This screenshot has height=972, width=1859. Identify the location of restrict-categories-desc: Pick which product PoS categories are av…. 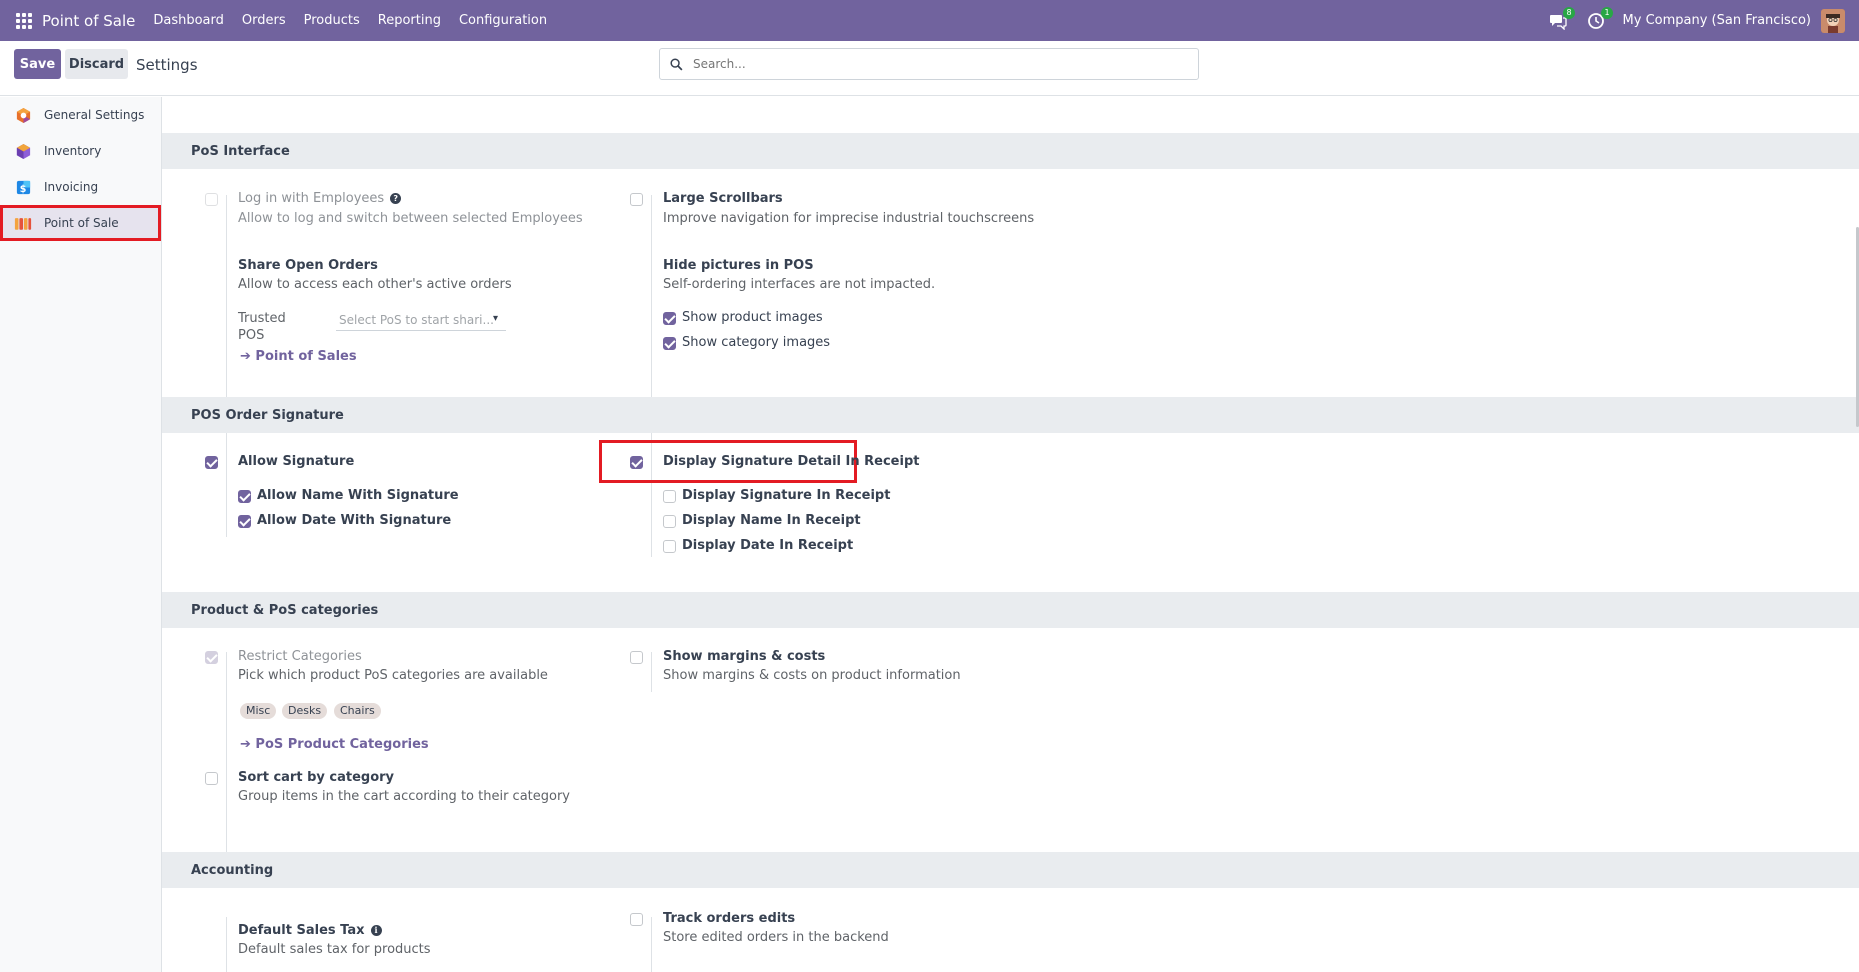
(393, 675).